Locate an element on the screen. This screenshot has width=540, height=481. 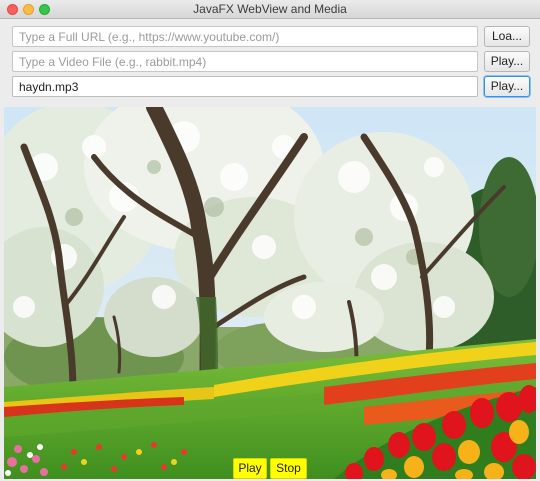
video-file-input is located at coordinates (245, 61).